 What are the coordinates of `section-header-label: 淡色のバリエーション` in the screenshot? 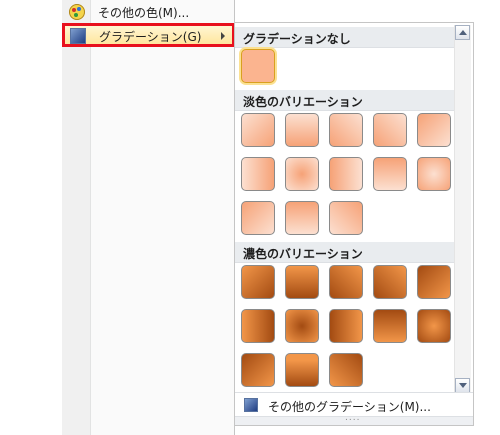 It's located at (303, 102).